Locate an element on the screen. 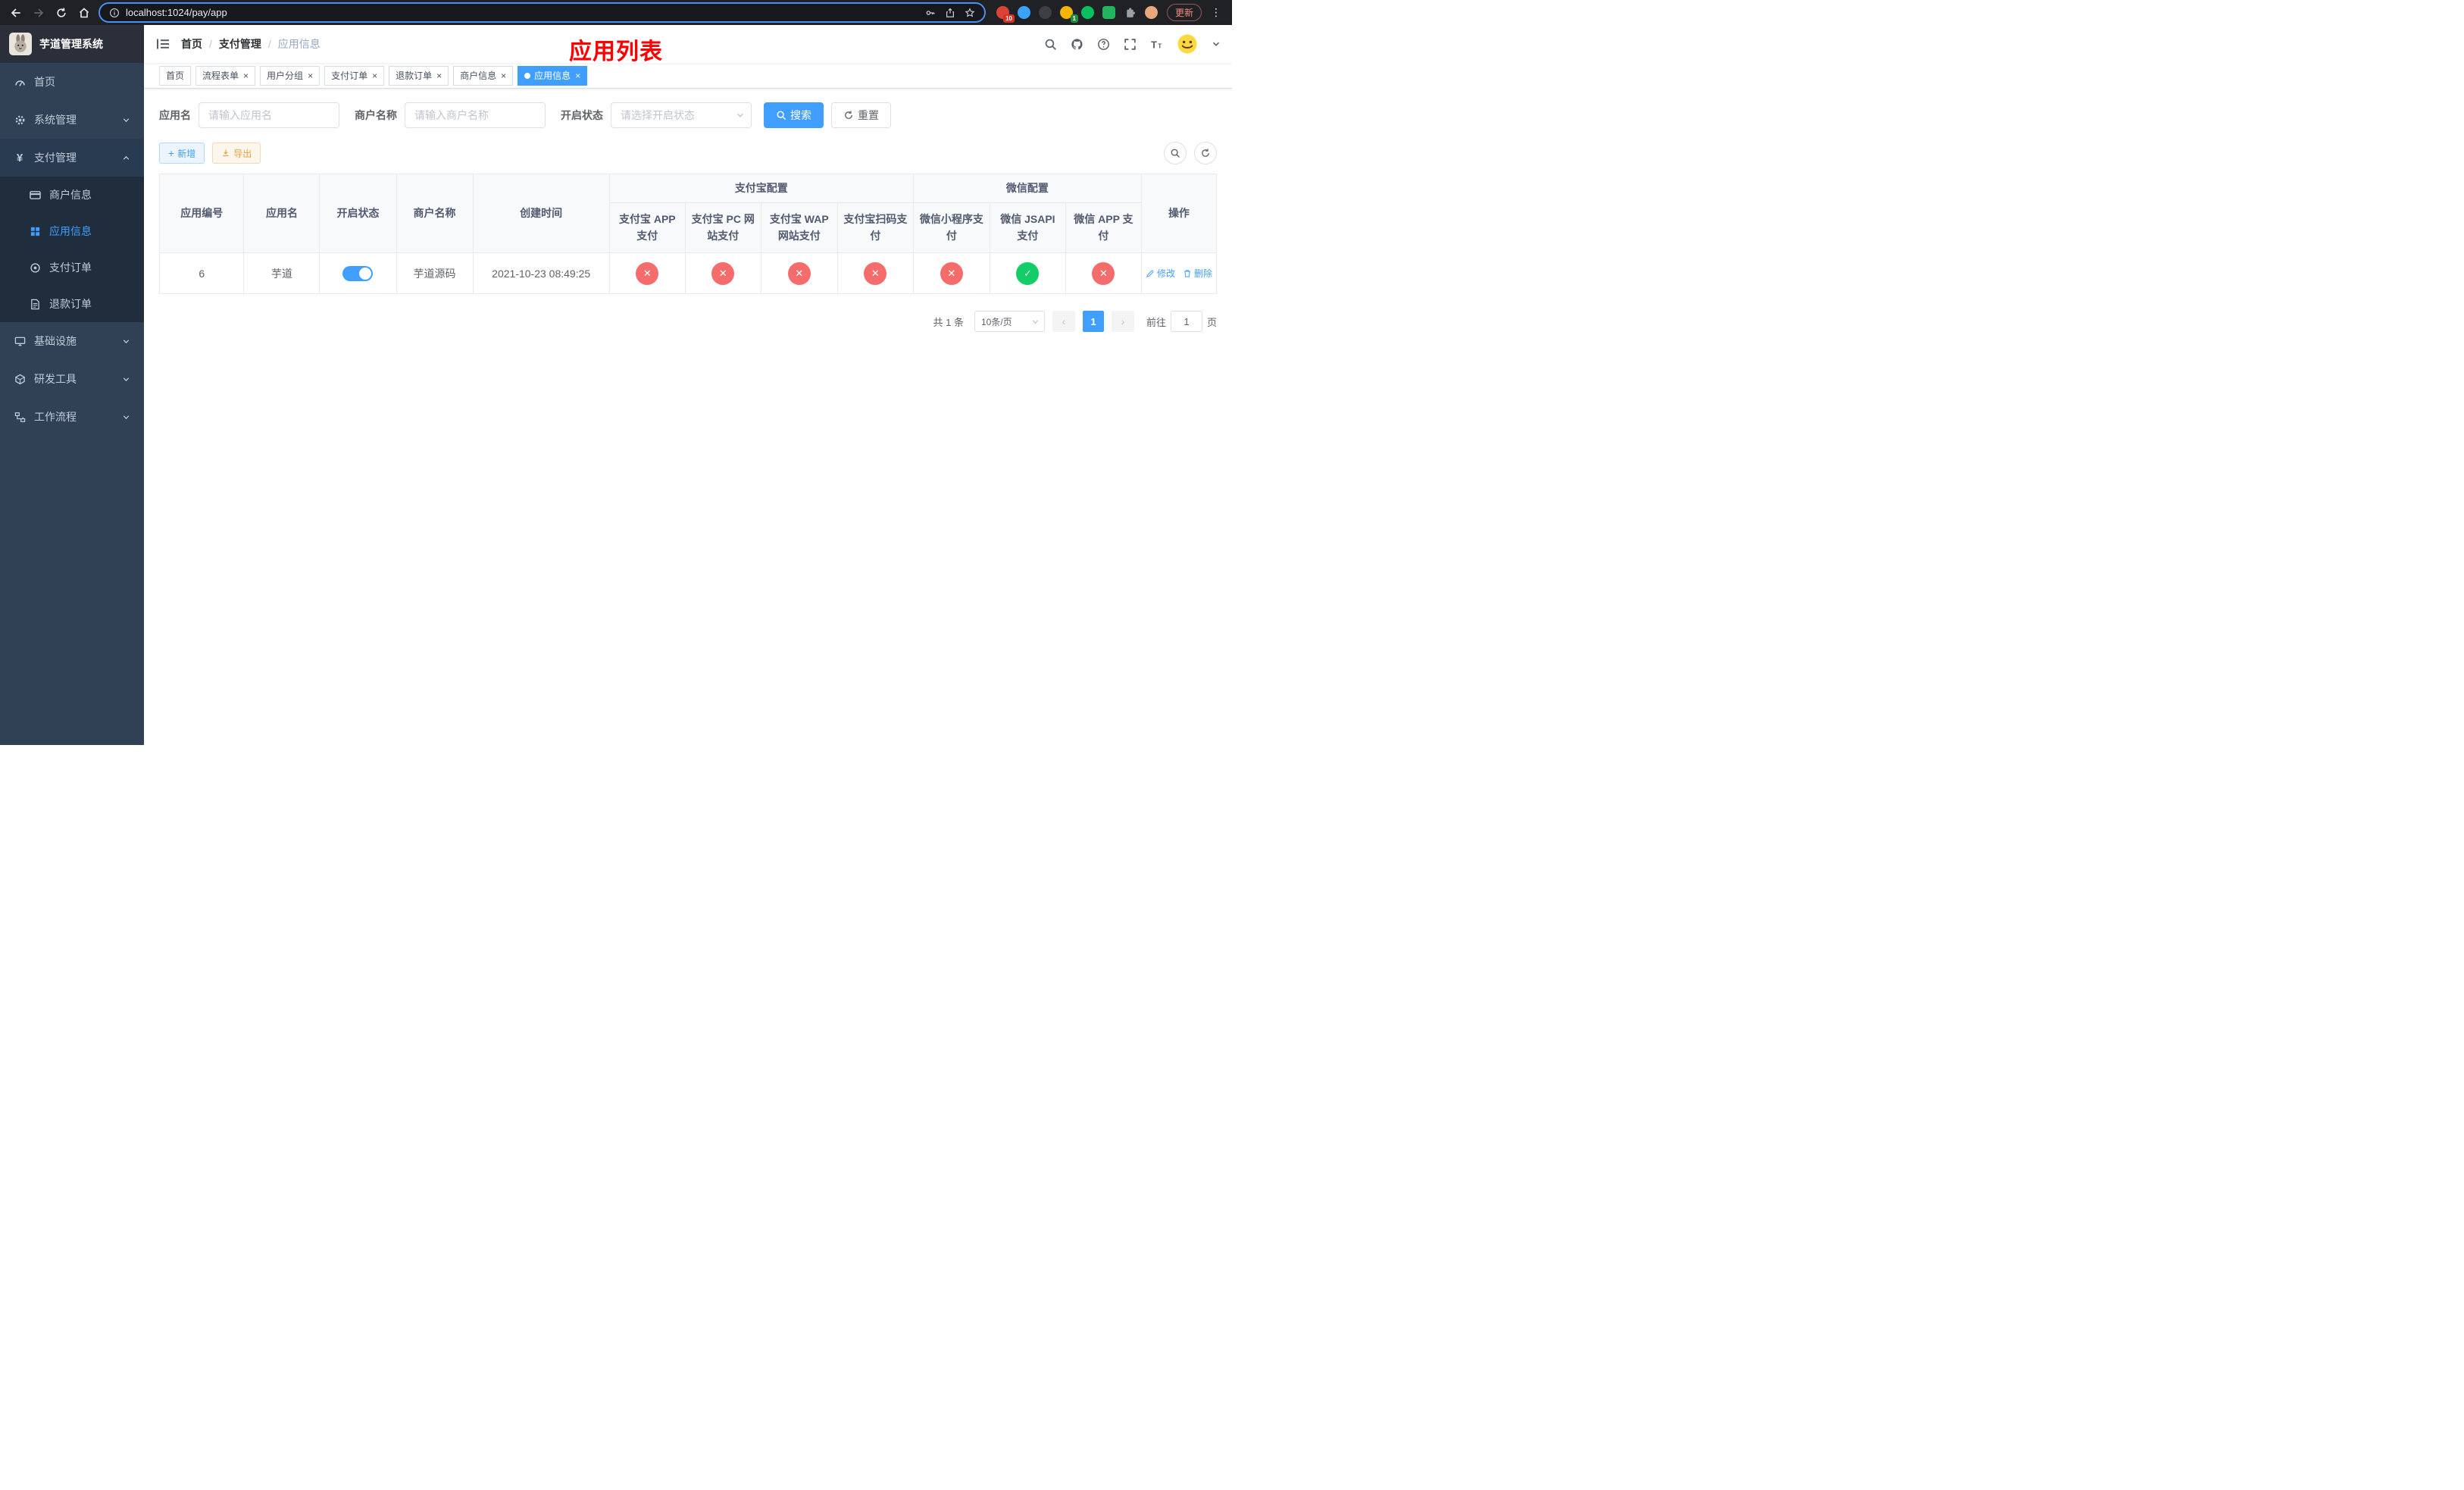 The width and height of the screenshot is (2464, 1490). browser-home-icon is located at coordinates (84, 13).